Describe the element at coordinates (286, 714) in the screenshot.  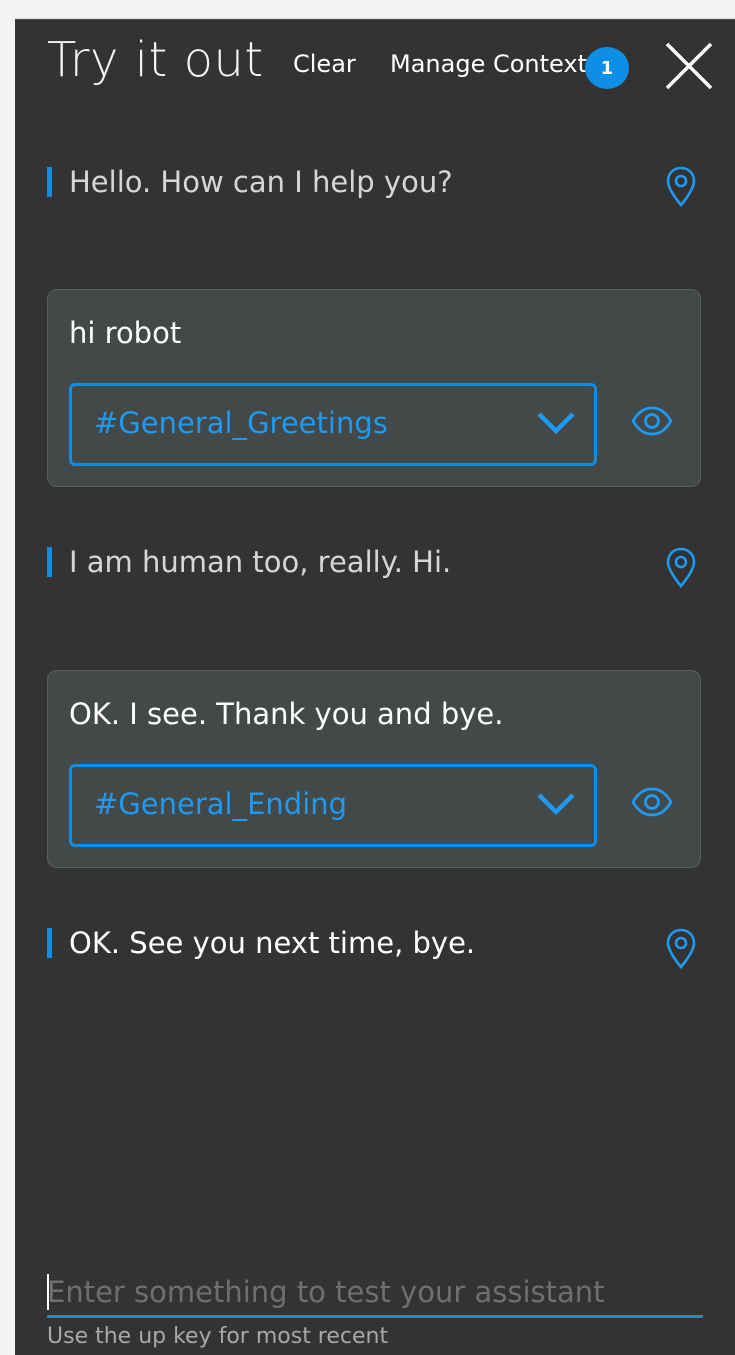
I see `user-message-text: OK. I see. Thank you and bye.` at that location.